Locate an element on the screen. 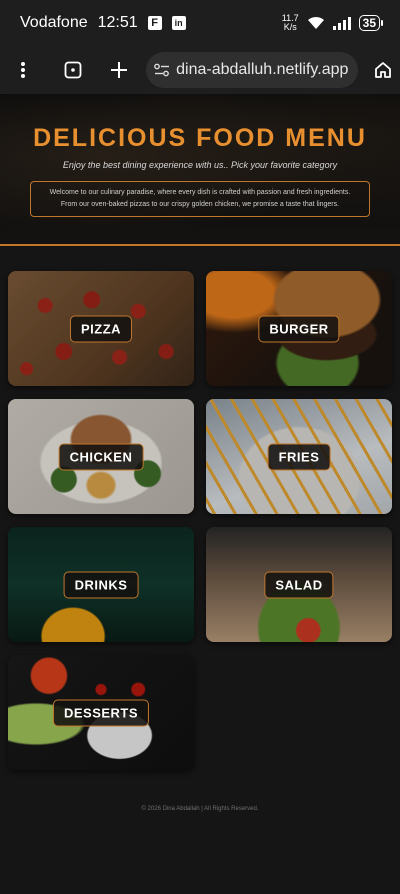  home-button is located at coordinates (383, 70).